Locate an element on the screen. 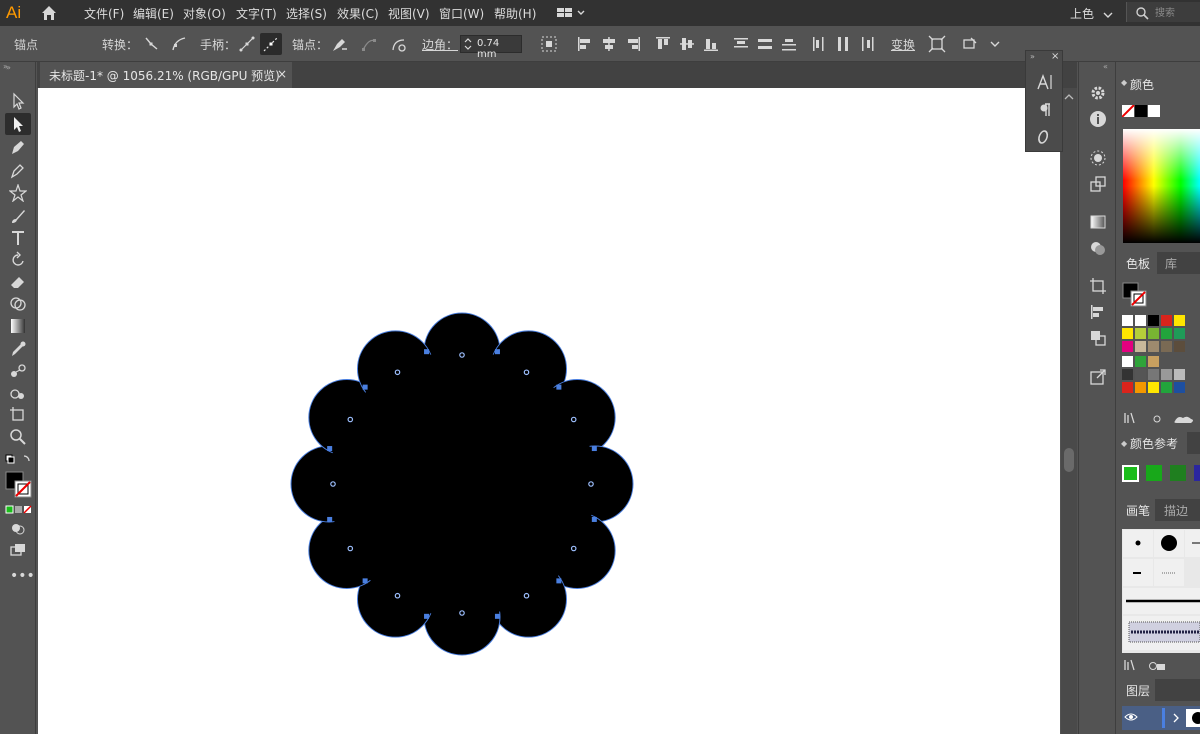 This screenshot has width=1200, height=734. brush-art-row is located at coordinates (1161, 633).